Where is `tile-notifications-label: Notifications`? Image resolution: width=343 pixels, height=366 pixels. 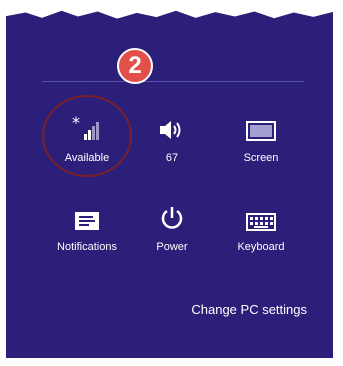 tile-notifications-label: Notifications is located at coordinates (87, 247).